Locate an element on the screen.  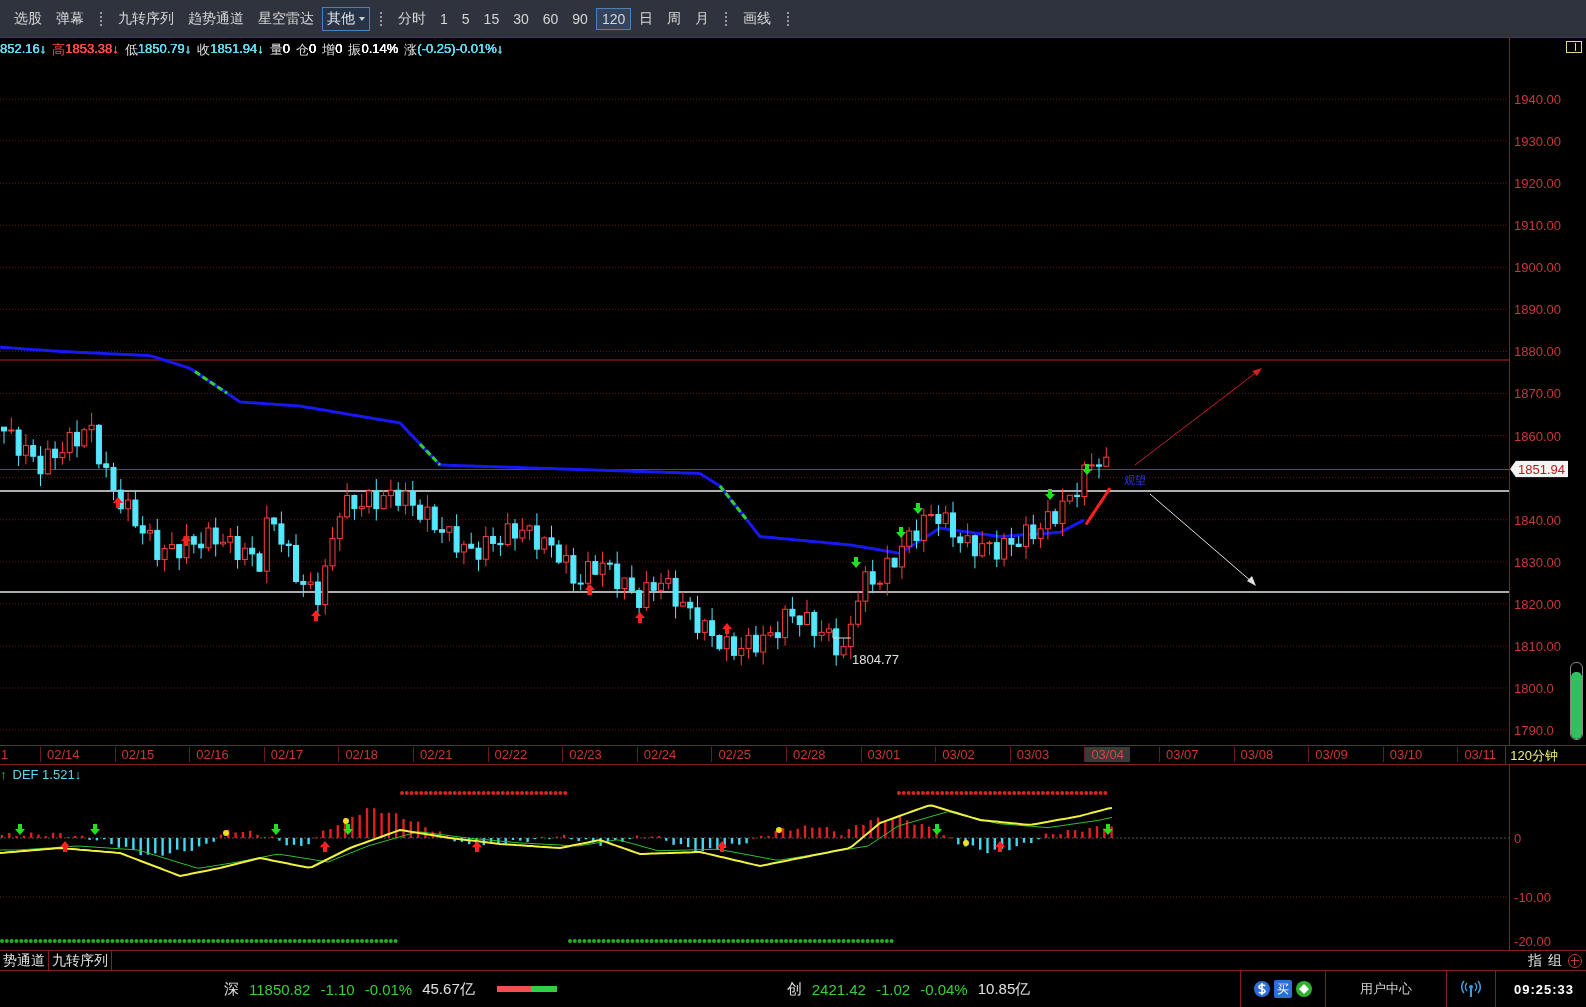
panel-button: 组 is located at coordinates (1555, 960).